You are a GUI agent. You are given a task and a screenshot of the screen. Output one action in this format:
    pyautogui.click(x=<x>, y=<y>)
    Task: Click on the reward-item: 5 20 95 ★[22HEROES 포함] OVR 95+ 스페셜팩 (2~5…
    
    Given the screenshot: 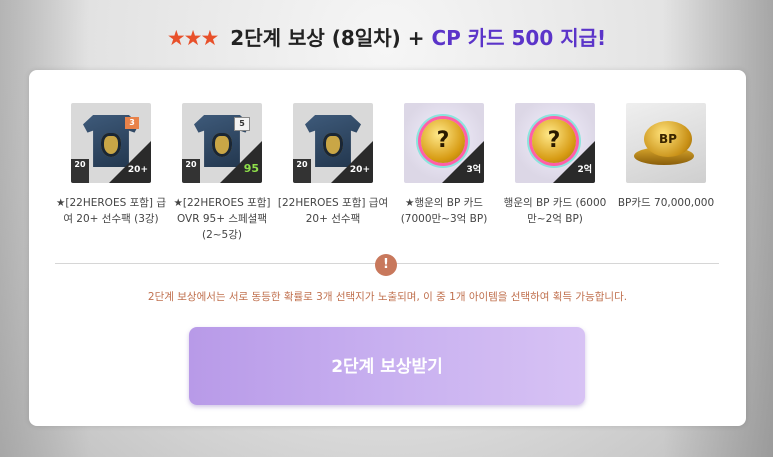 What is the action you would take?
    pyautogui.click(x=222, y=173)
    